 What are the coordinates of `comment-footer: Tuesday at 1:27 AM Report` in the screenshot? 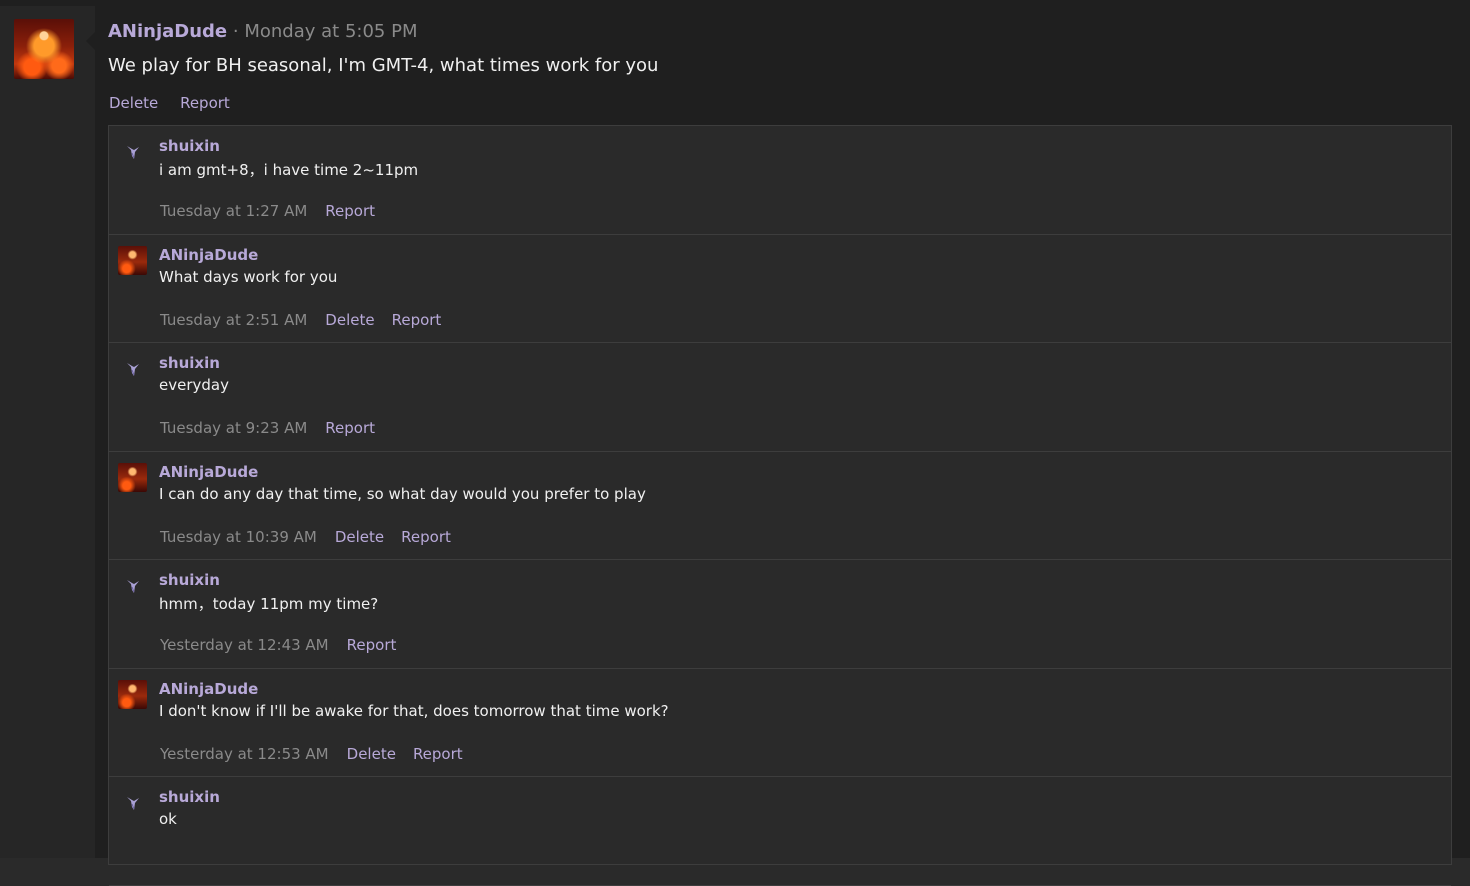 It's located at (276, 211).